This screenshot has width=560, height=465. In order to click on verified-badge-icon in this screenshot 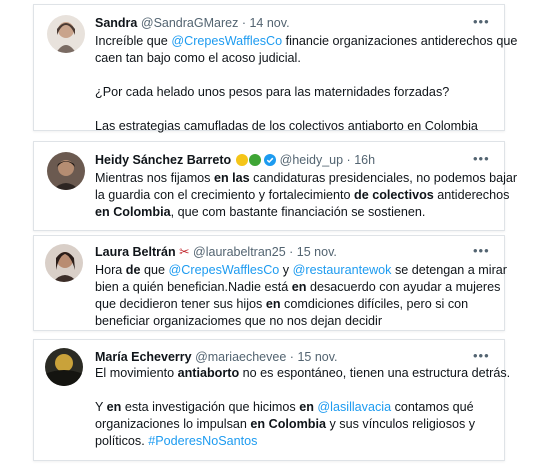, I will do `click(270, 160)`.